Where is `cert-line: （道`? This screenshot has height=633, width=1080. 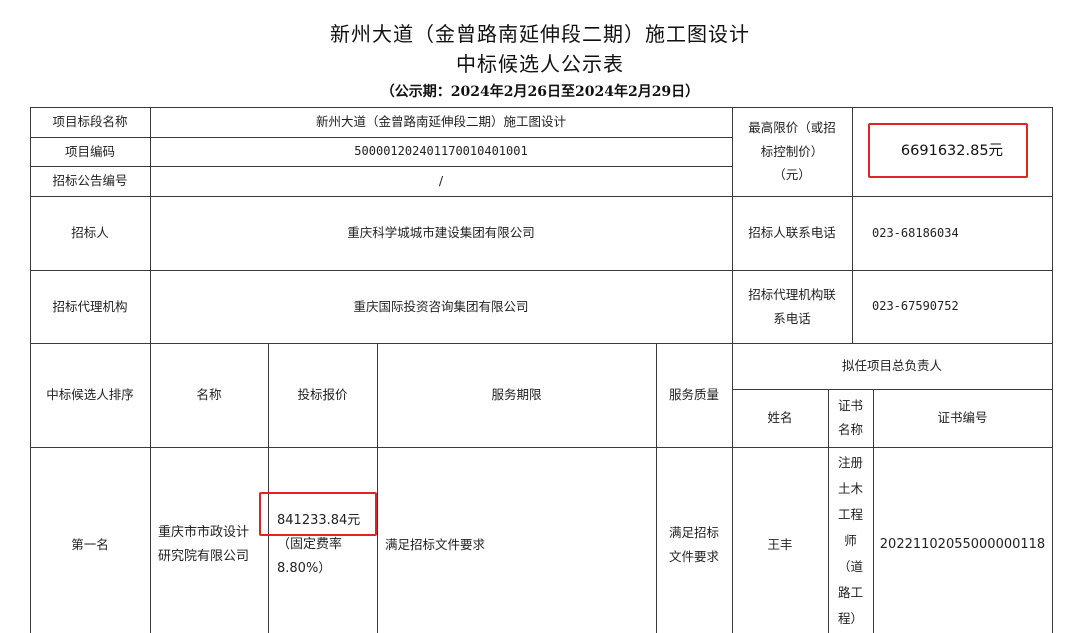 cert-line: （道 is located at coordinates (850, 566).